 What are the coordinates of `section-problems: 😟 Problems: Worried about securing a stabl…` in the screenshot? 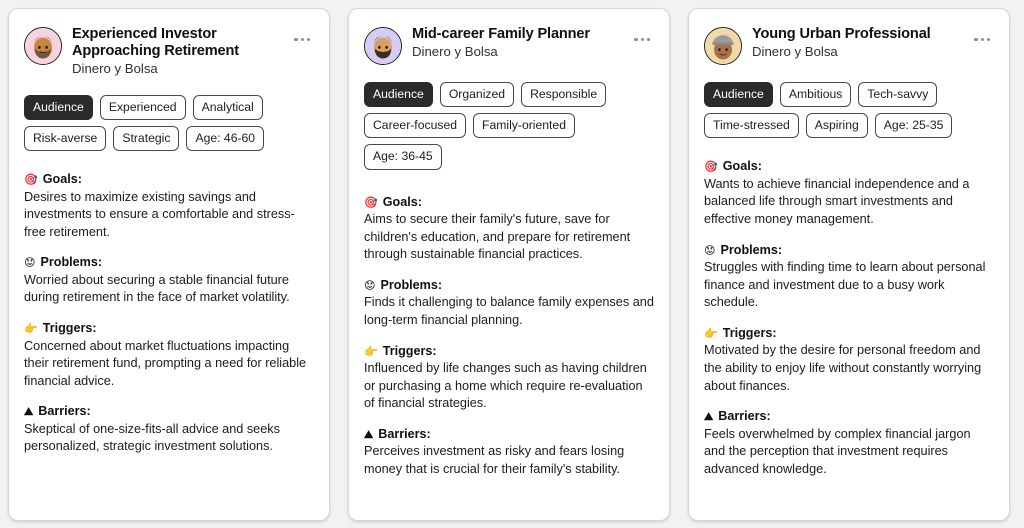 It's located at (169, 280).